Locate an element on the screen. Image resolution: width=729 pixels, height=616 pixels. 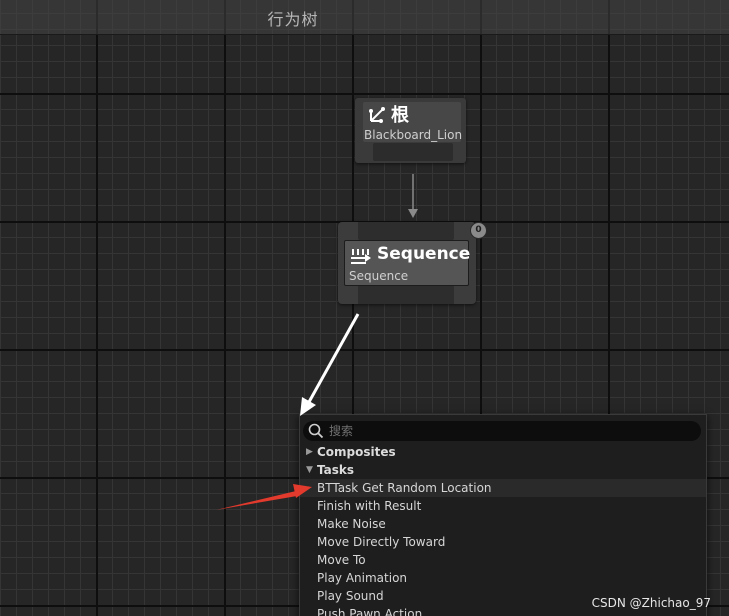
menu-item-finish-with-result: Finish with Result is located at coordinates (503, 506).